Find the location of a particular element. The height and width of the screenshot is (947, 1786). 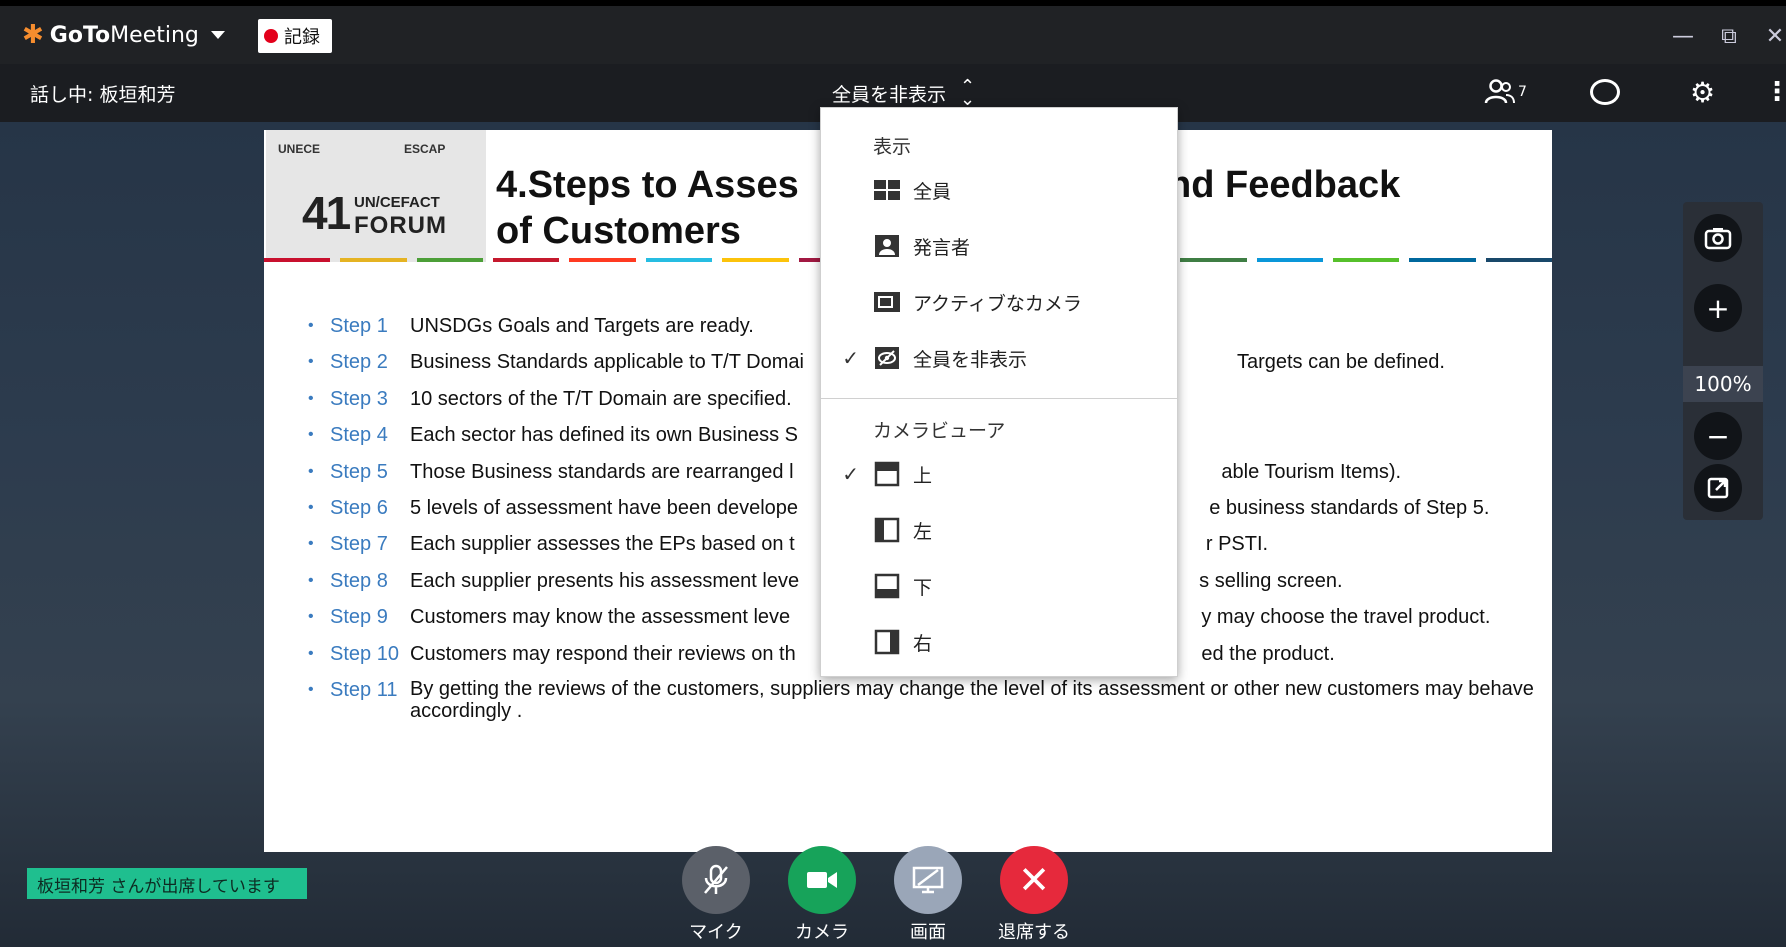

screen-share-button is located at coordinates (928, 880).